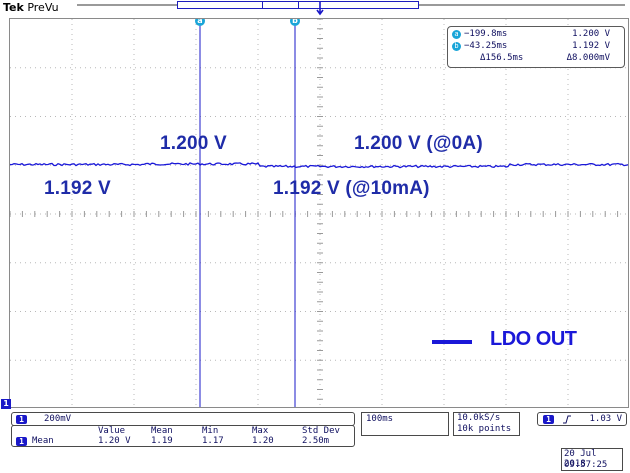 The height and width of the screenshot is (473, 630). What do you see at coordinates (112, 431) in the screenshot?
I see `measure-header-value: Value` at bounding box center [112, 431].